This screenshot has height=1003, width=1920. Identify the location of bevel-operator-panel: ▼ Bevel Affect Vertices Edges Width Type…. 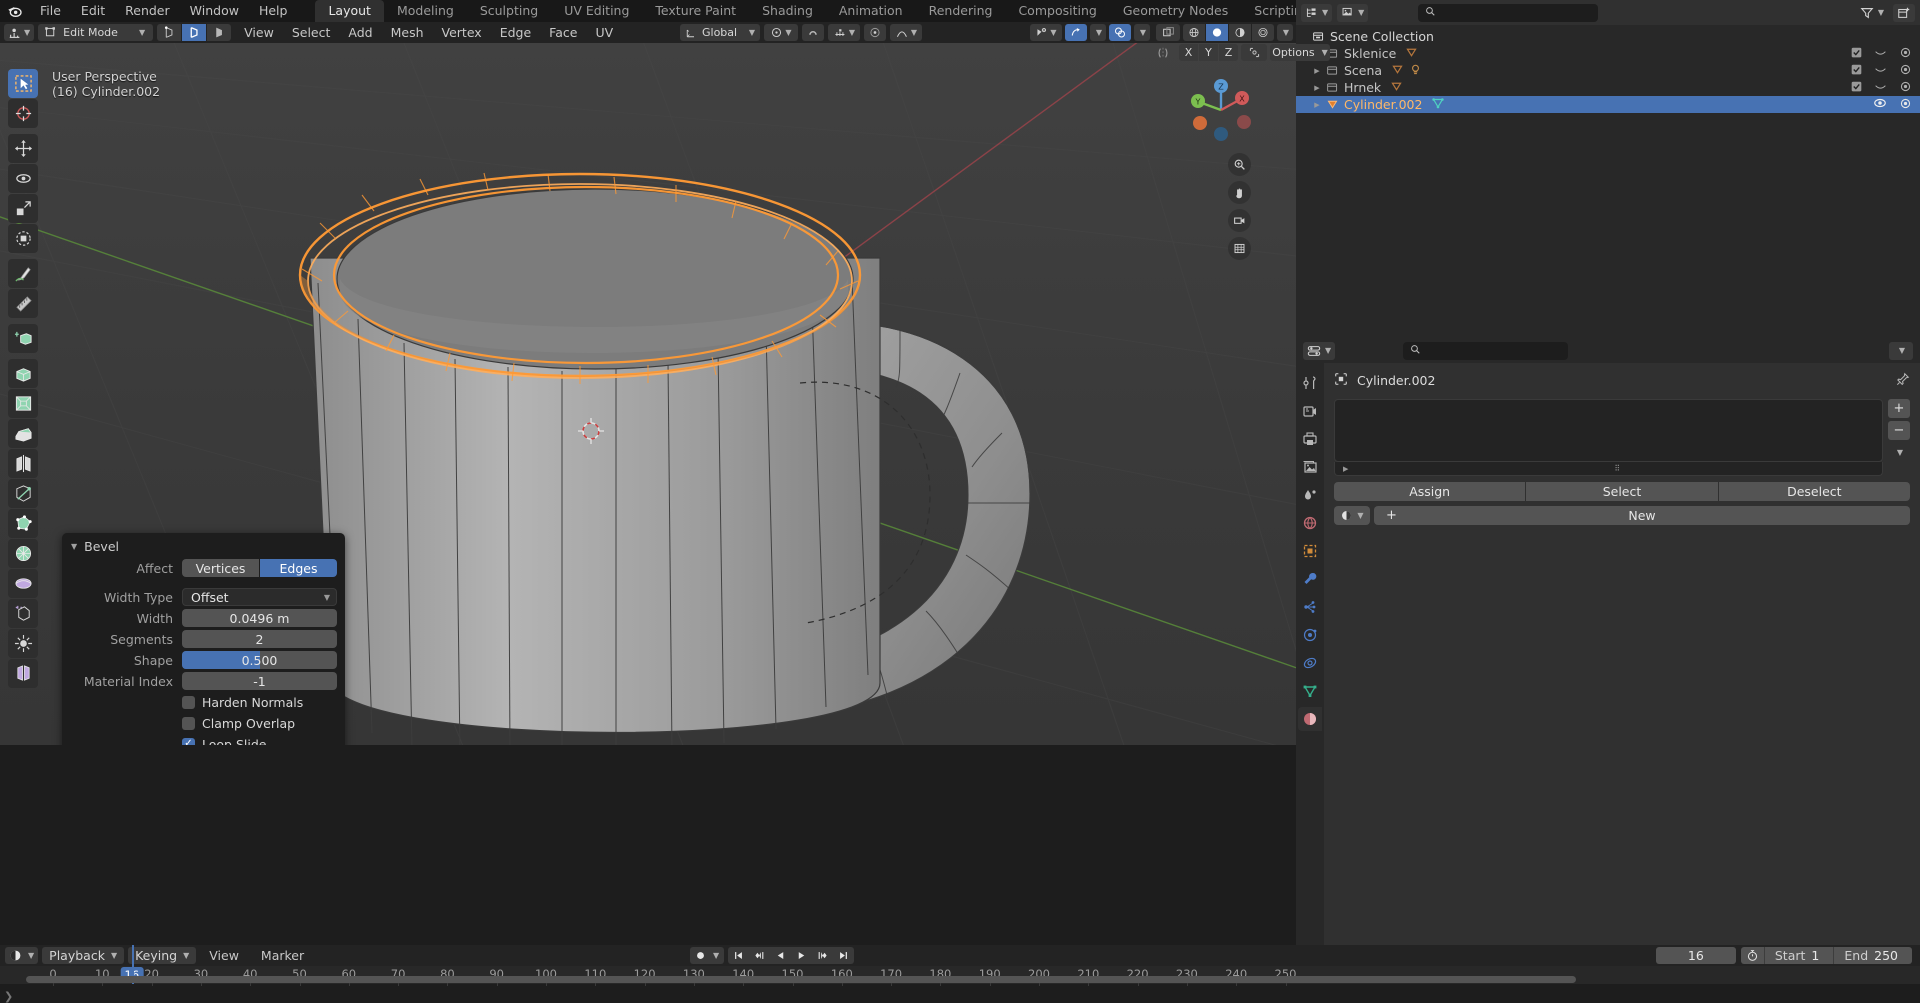
(203, 639).